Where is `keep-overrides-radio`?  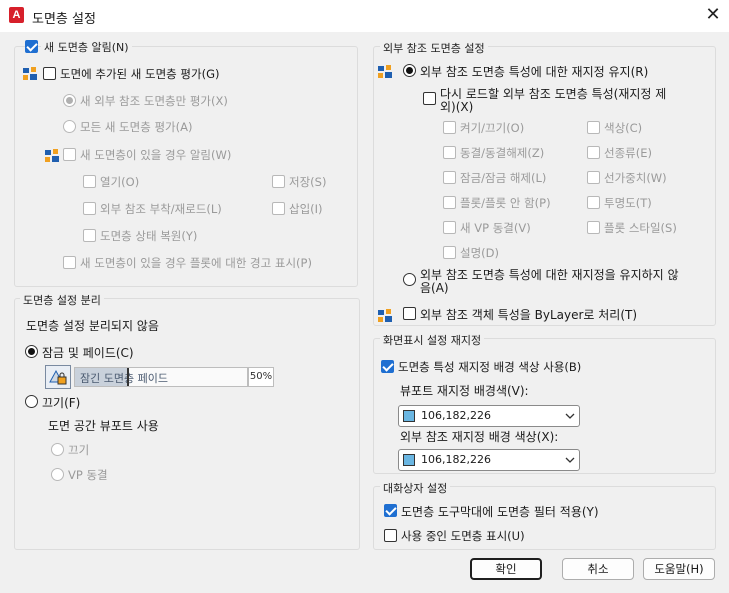
keep-overrides-radio is located at coordinates (409, 70).